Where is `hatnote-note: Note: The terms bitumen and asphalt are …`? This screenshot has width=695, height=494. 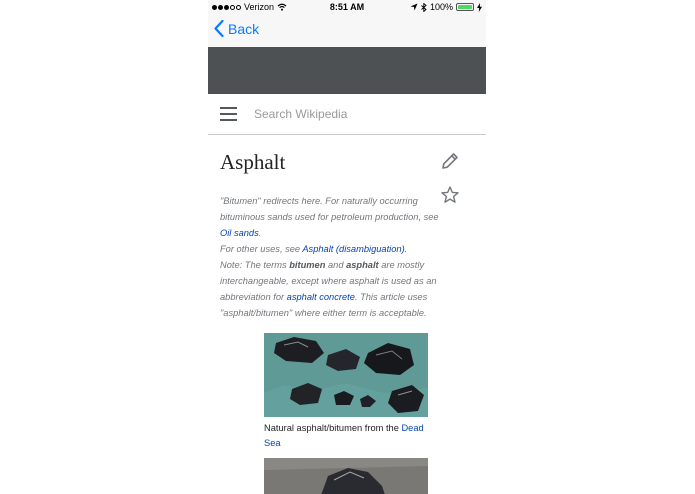 hatnote-note: Note: The terms bitumen and asphalt are … is located at coordinates (328, 289).